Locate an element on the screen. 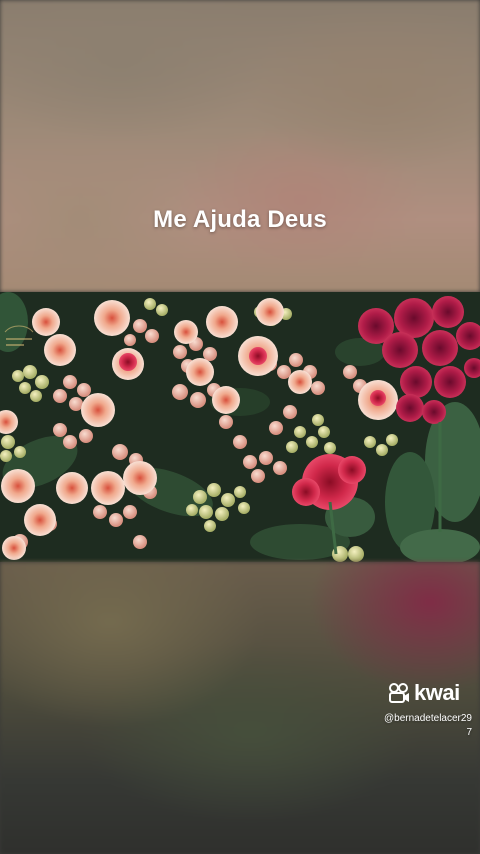 This screenshot has height=854, width=480. username-line-1: @bernadetelacer29 is located at coordinates (428, 718).